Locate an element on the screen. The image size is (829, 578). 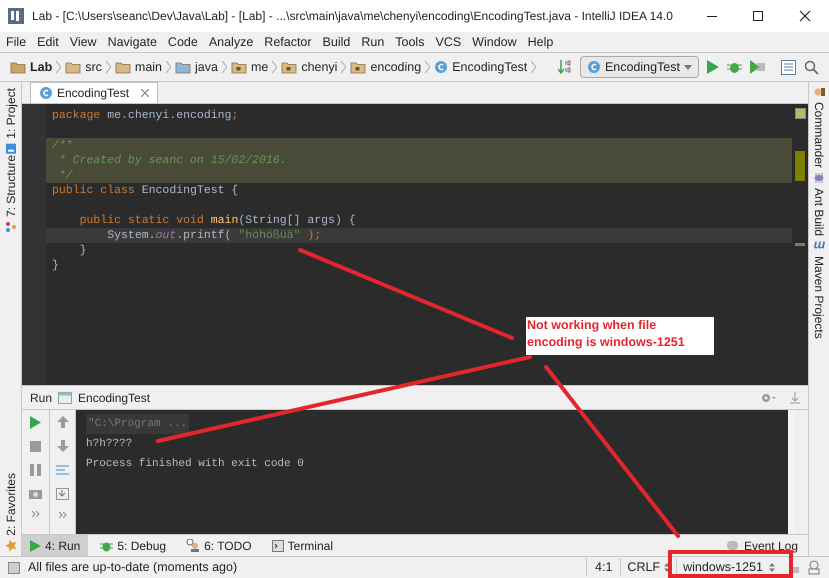
code-line: package me.chenyi.encoding; is located at coordinates (145, 115).